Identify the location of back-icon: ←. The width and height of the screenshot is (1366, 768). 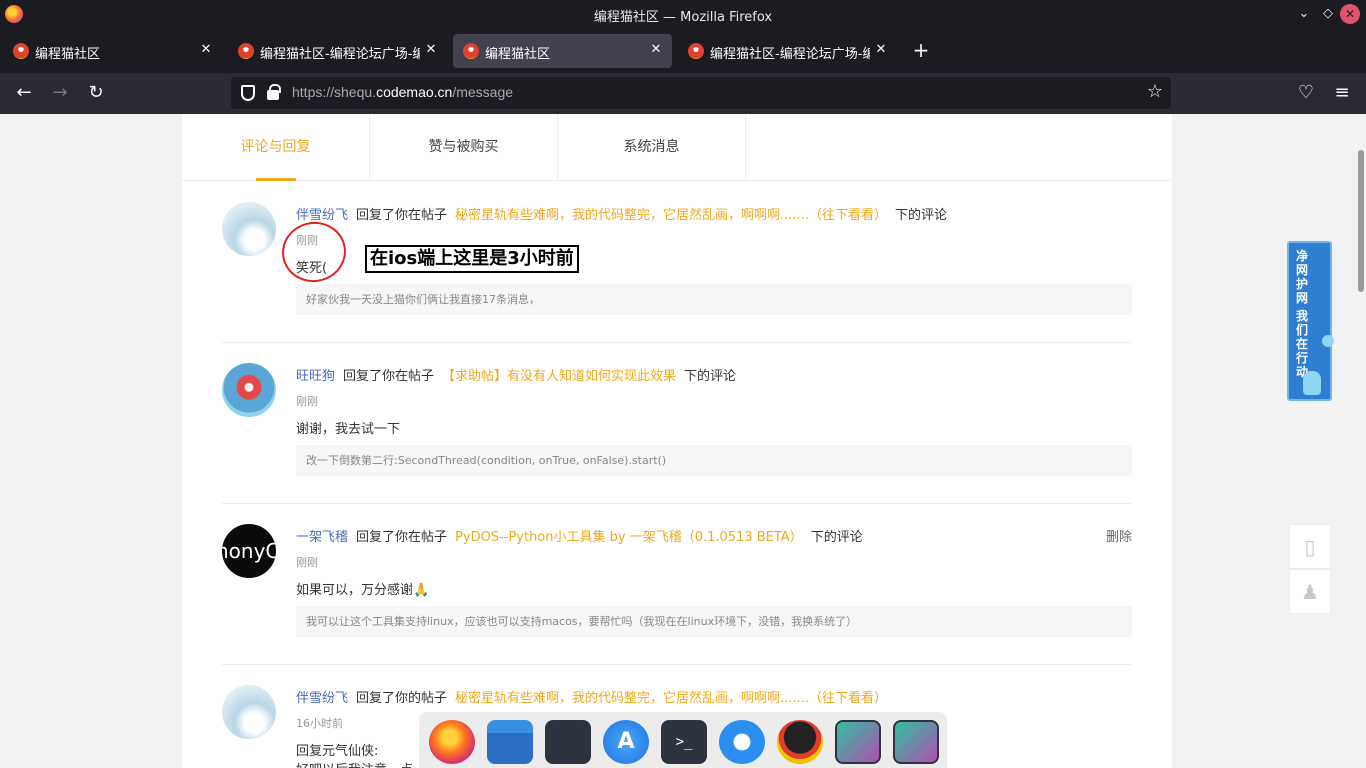
(24, 93).